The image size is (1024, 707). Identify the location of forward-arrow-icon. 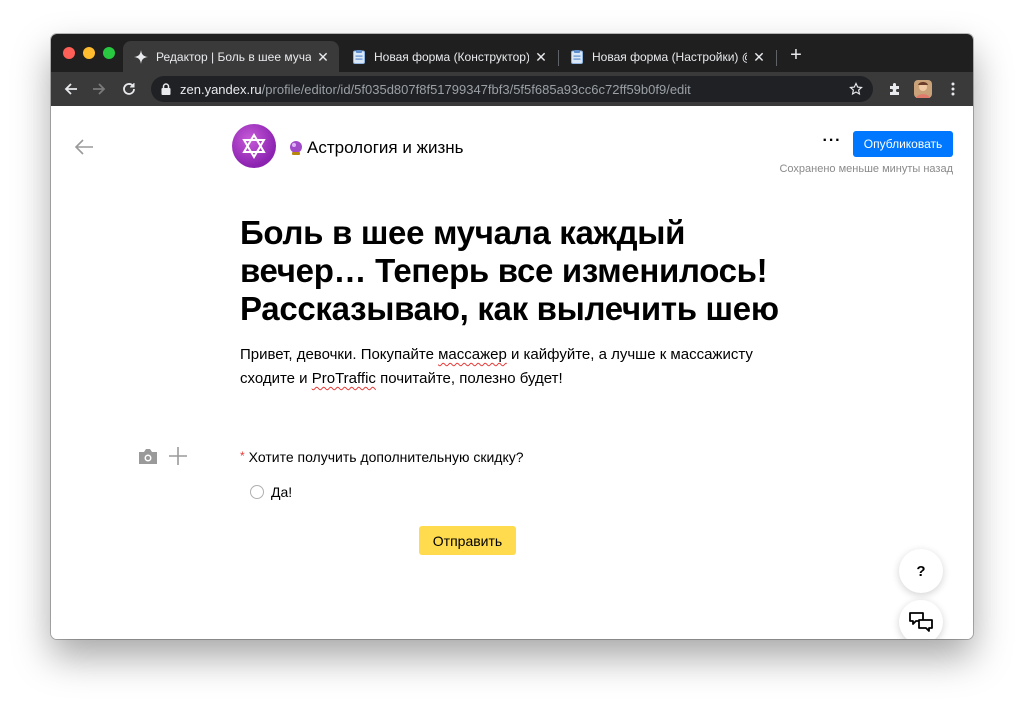
(99, 89).